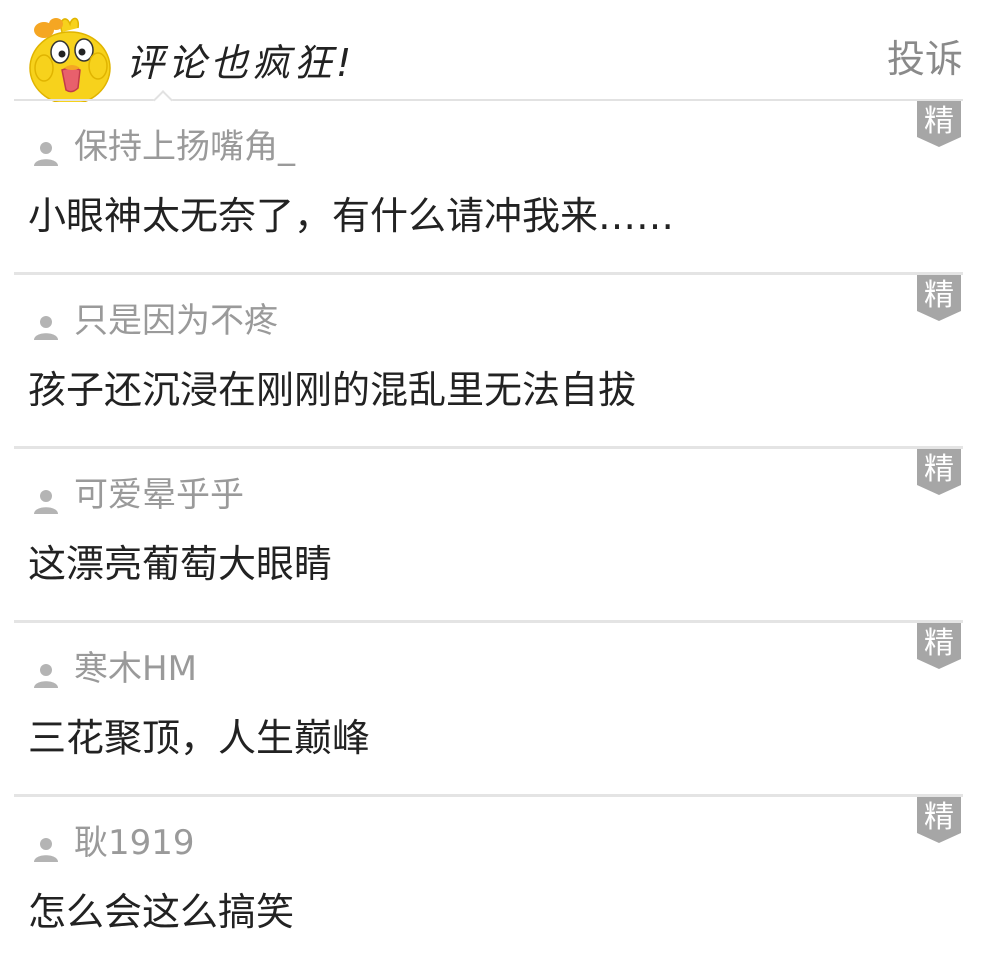  What do you see at coordinates (180, 564) in the screenshot?
I see `comment-text: 这漂亮葡萄大眼睛` at bounding box center [180, 564].